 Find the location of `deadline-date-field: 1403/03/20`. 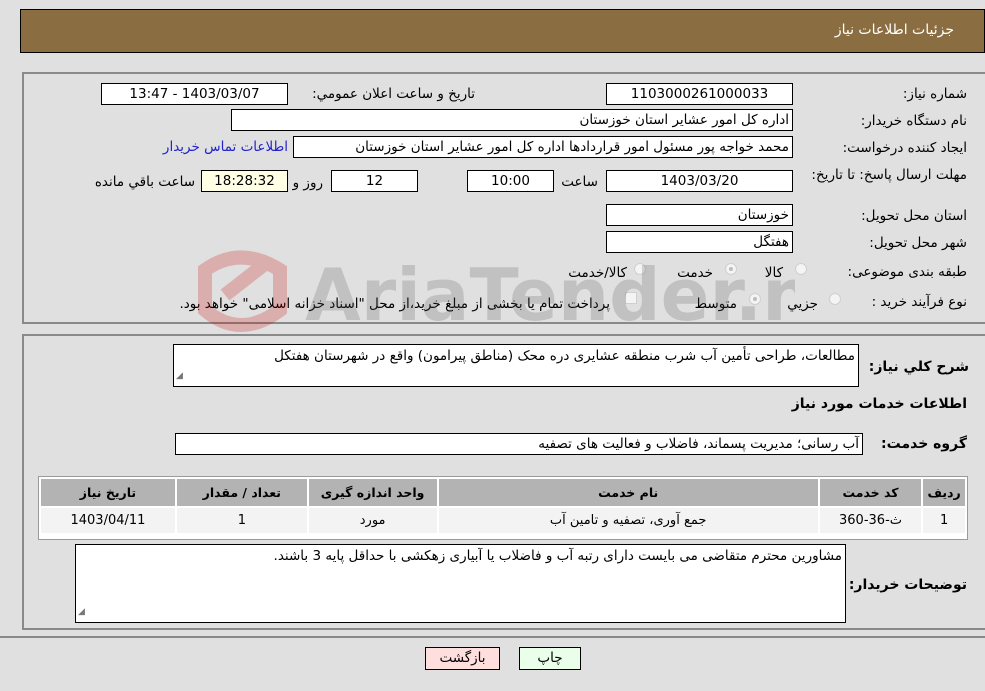

deadline-date-field: 1403/03/20 is located at coordinates (699, 181).